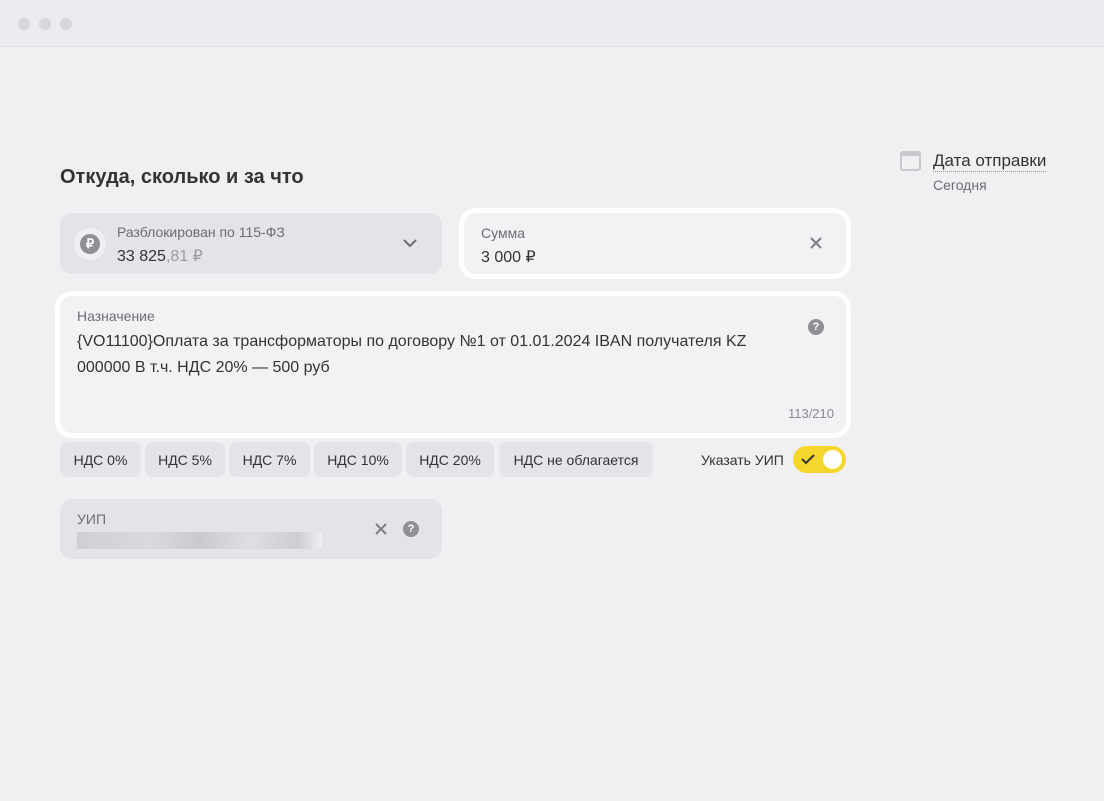  What do you see at coordinates (576, 459) in the screenshot?
I see `vat-chip-none: НДС не облагается` at bounding box center [576, 459].